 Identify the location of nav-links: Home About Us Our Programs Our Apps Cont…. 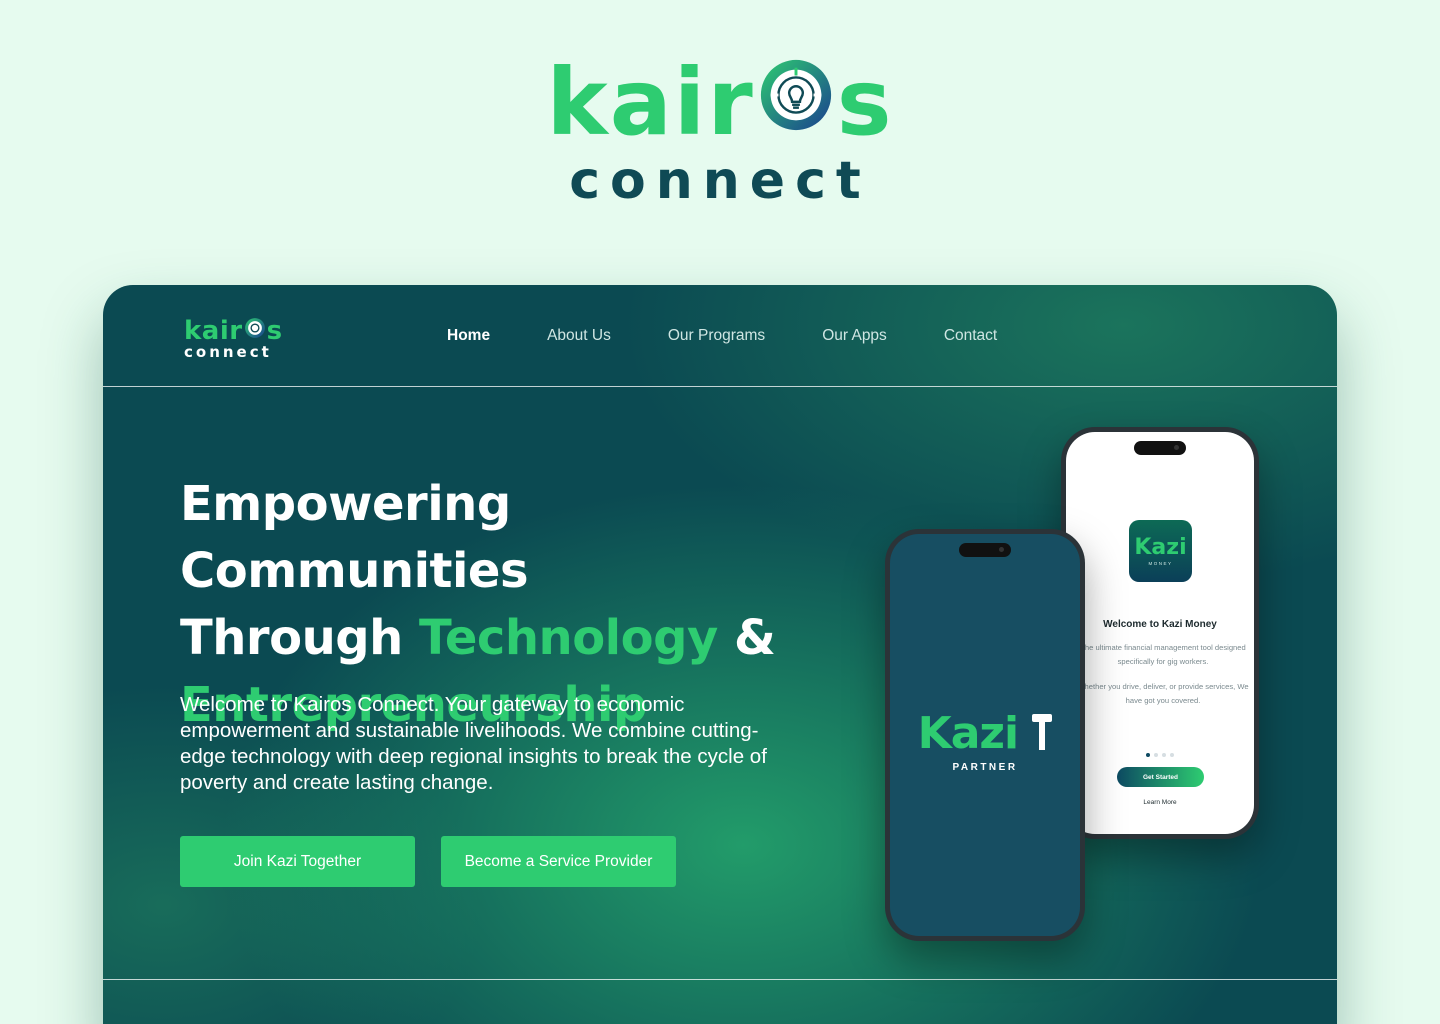
(722, 336).